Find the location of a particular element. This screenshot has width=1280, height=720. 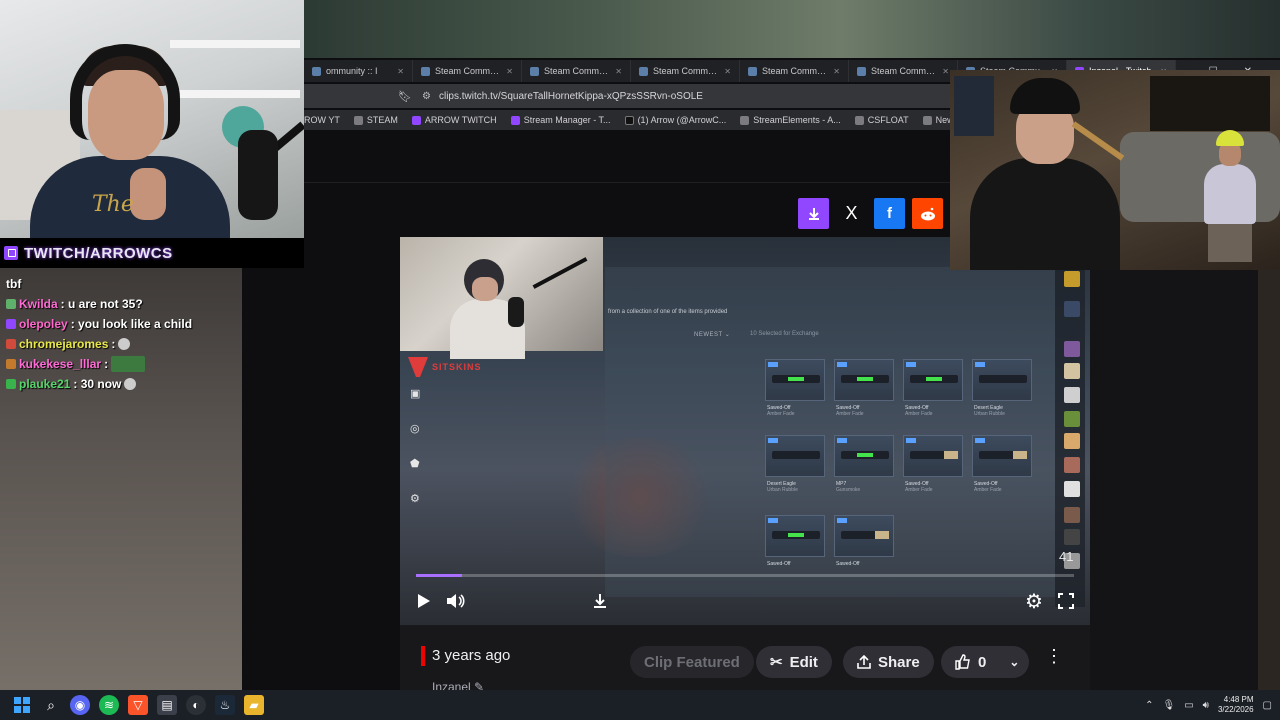

steam-app: ♨ is located at coordinates (225, 705).